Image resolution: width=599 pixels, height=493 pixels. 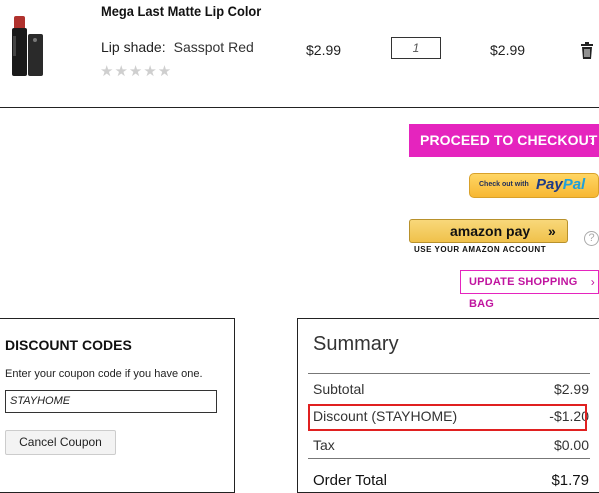 I want to click on summary-row-tax: Tax $0.00, so click(x=451, y=445).